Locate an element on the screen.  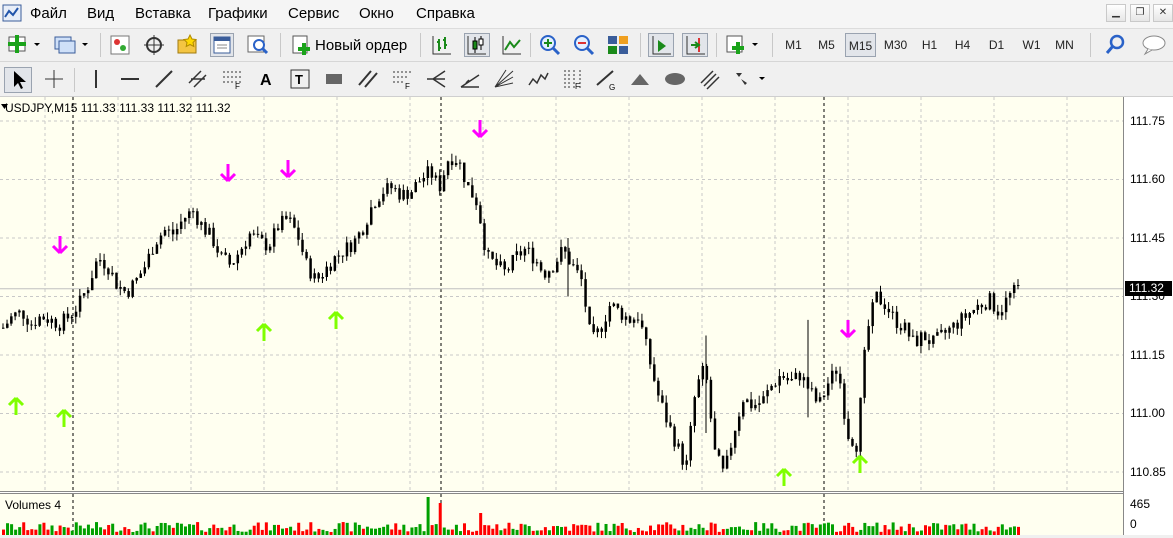
volumes-panel: Volumes 4 is located at coordinates (561, 514).